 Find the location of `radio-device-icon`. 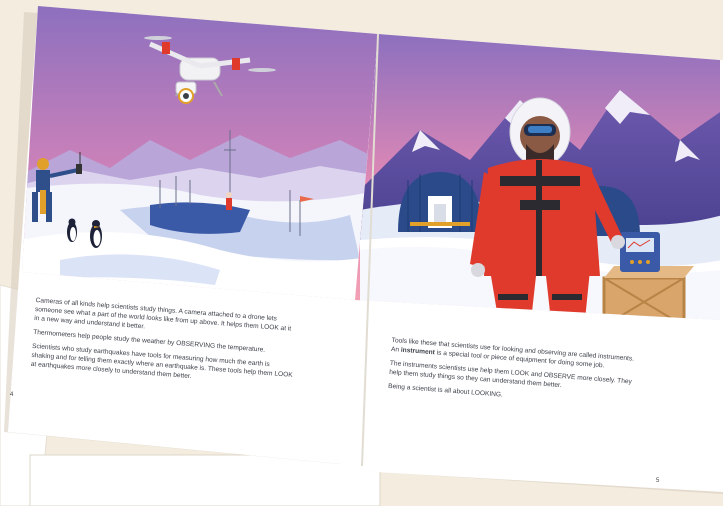

radio-device-icon is located at coordinates (640, 252).